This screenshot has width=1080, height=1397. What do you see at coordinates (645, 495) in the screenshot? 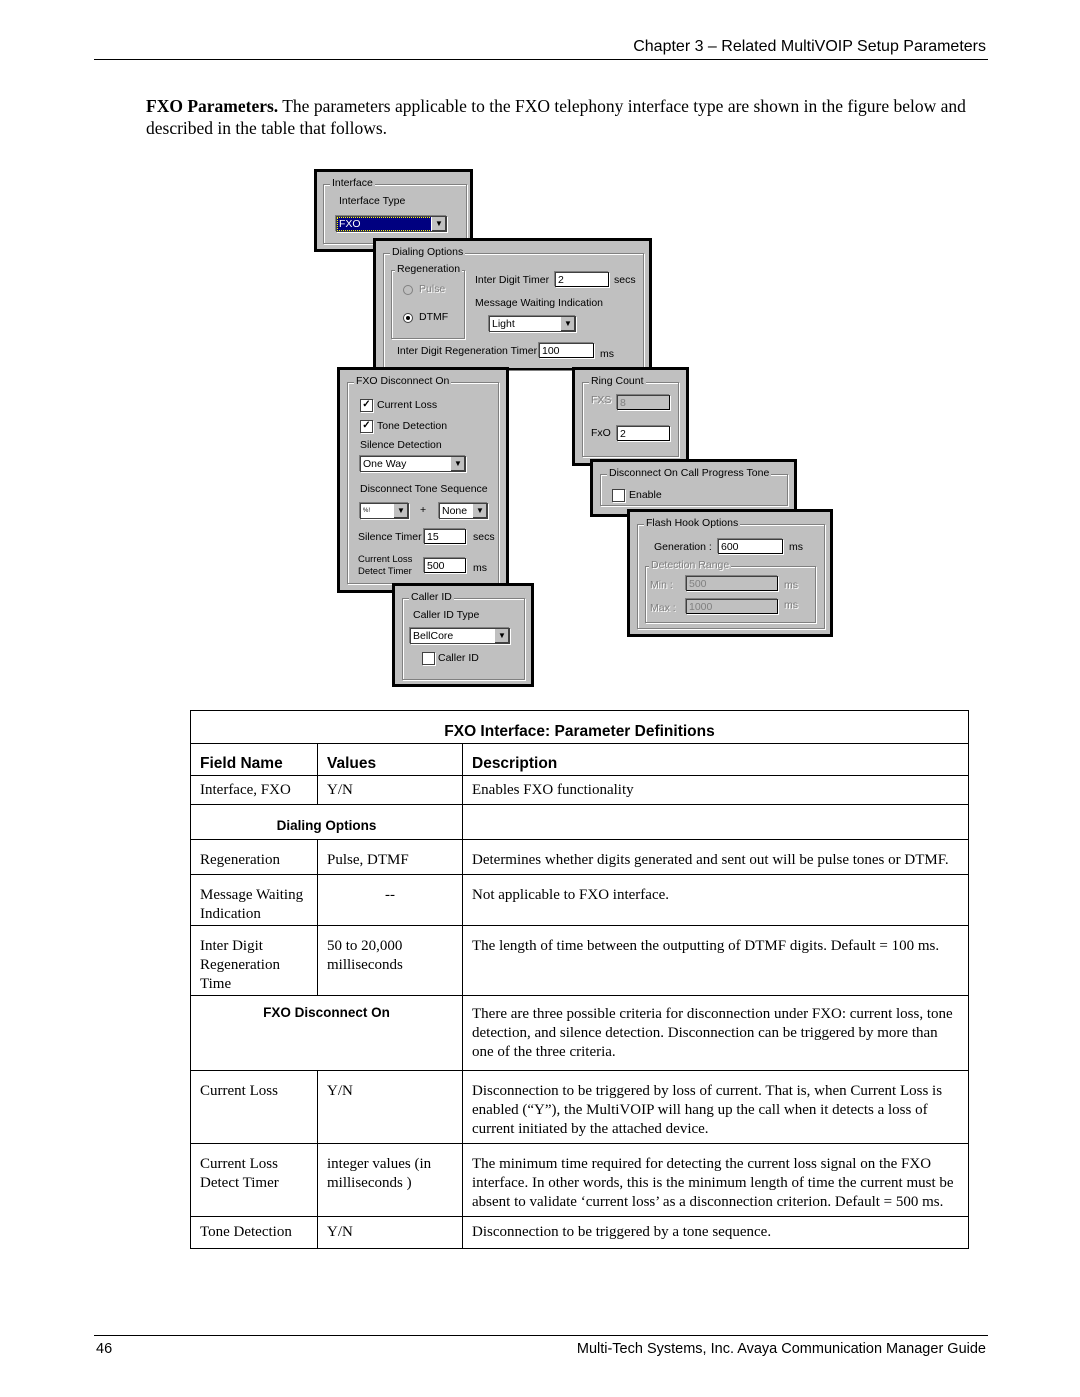
I see `enable-label: Enable` at bounding box center [645, 495].